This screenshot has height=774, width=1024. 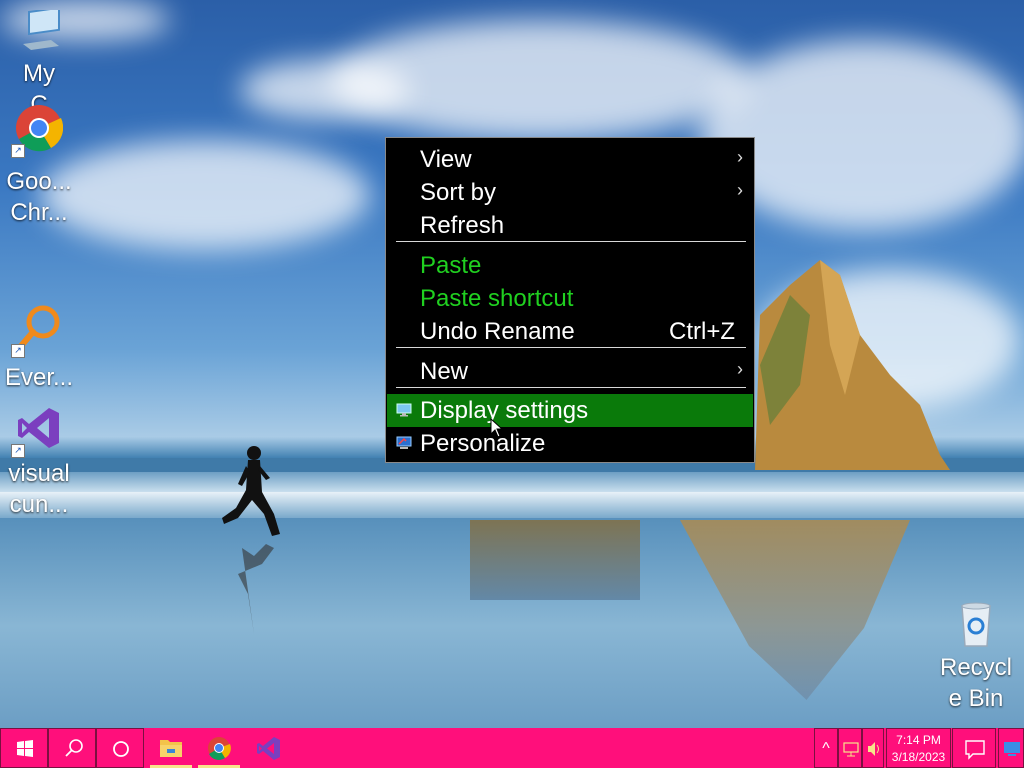 I want to click on menu-item-refresh: Refresh, so click(x=570, y=225).